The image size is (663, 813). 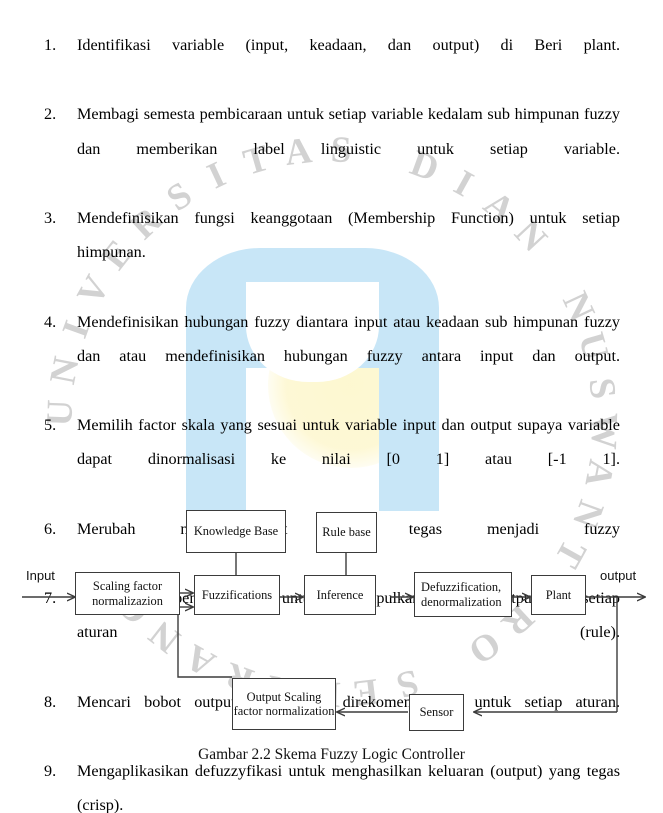 I want to click on defuzzification-label: Defuzzification, denormalization, so click(x=461, y=594).